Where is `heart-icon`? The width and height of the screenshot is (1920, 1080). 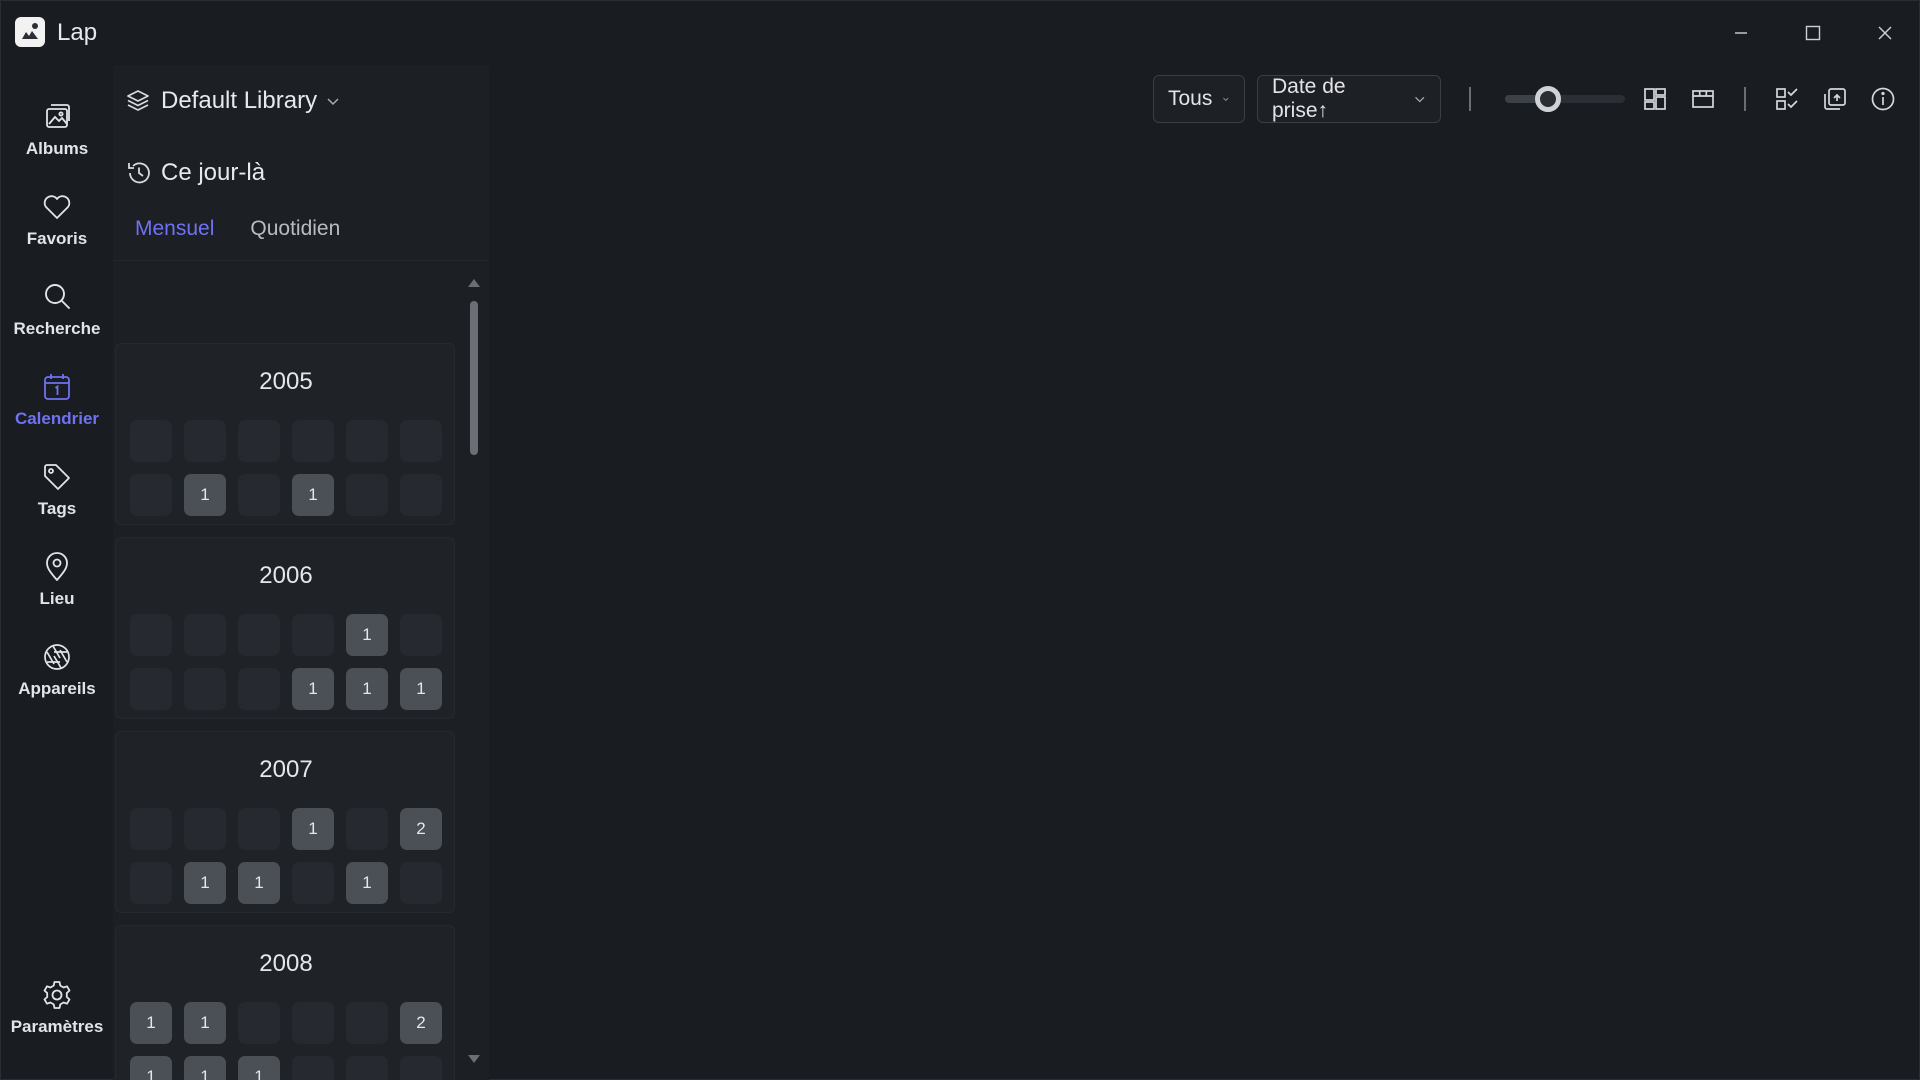
heart-icon is located at coordinates (57, 207).